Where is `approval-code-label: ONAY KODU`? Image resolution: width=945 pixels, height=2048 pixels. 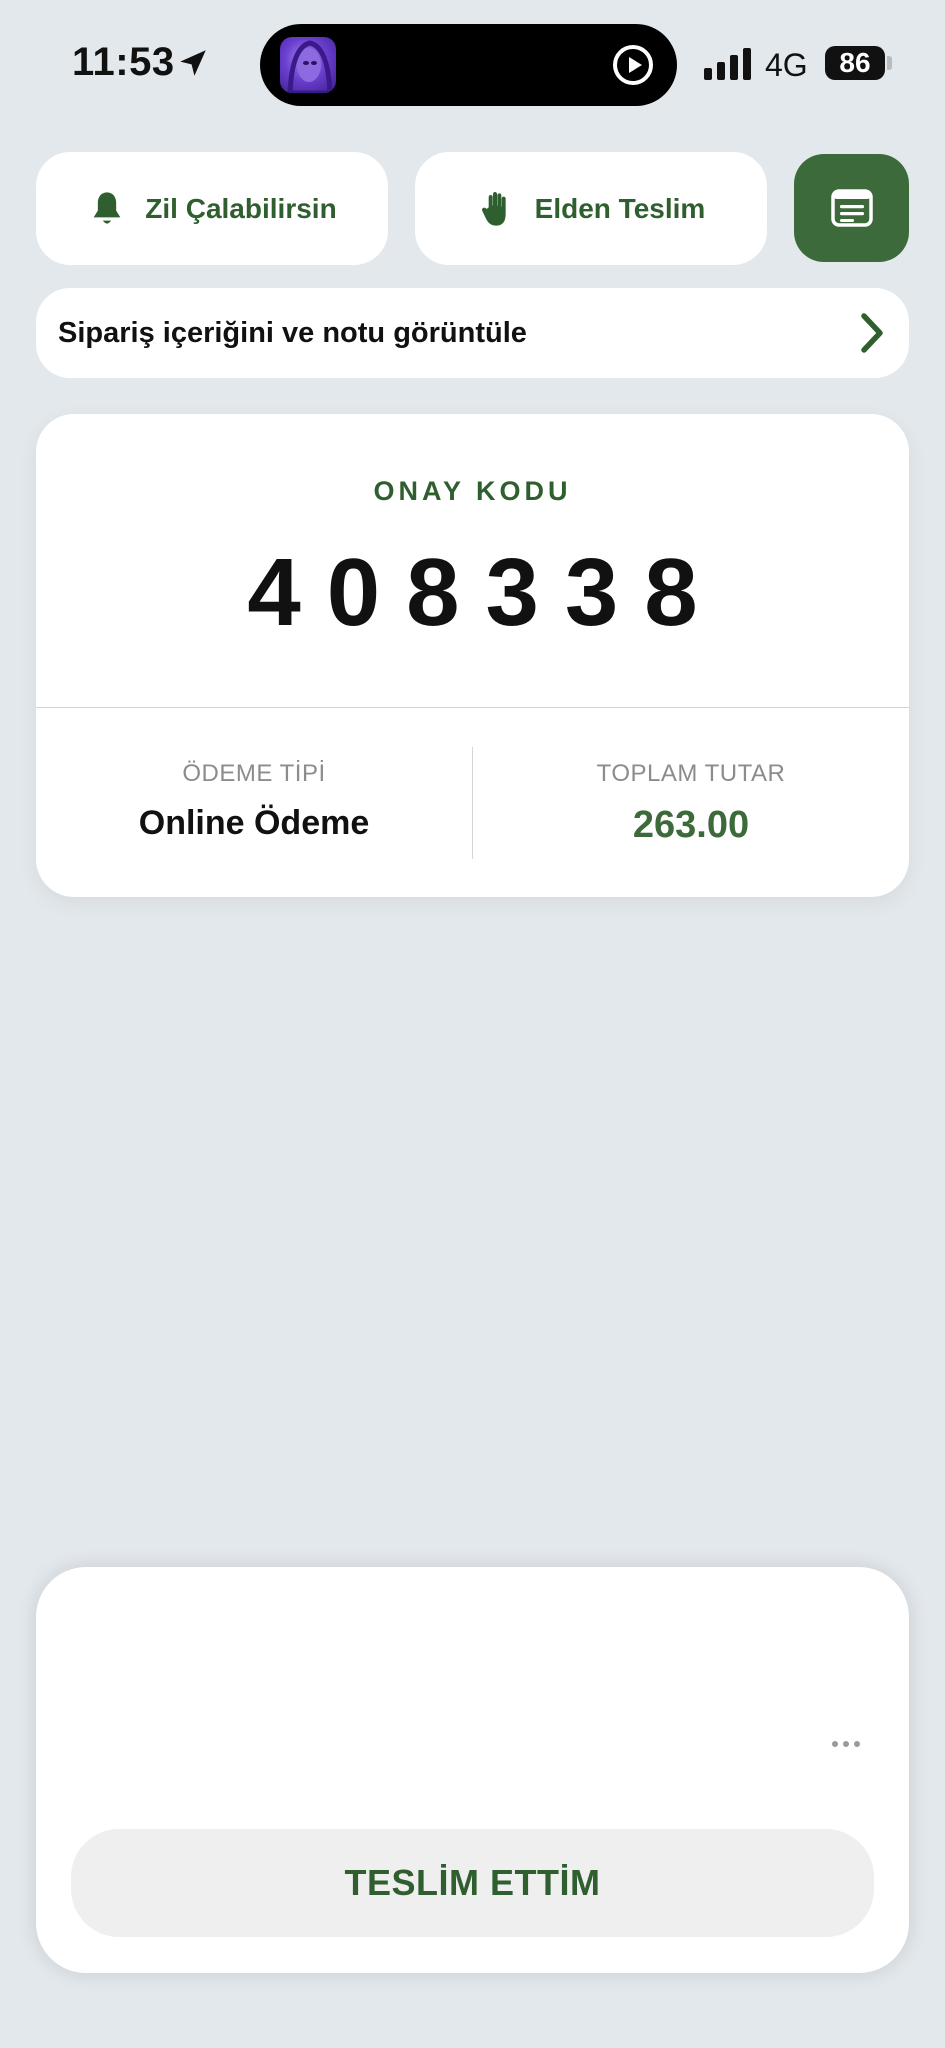 approval-code-label: ONAY KODU is located at coordinates (472, 491).